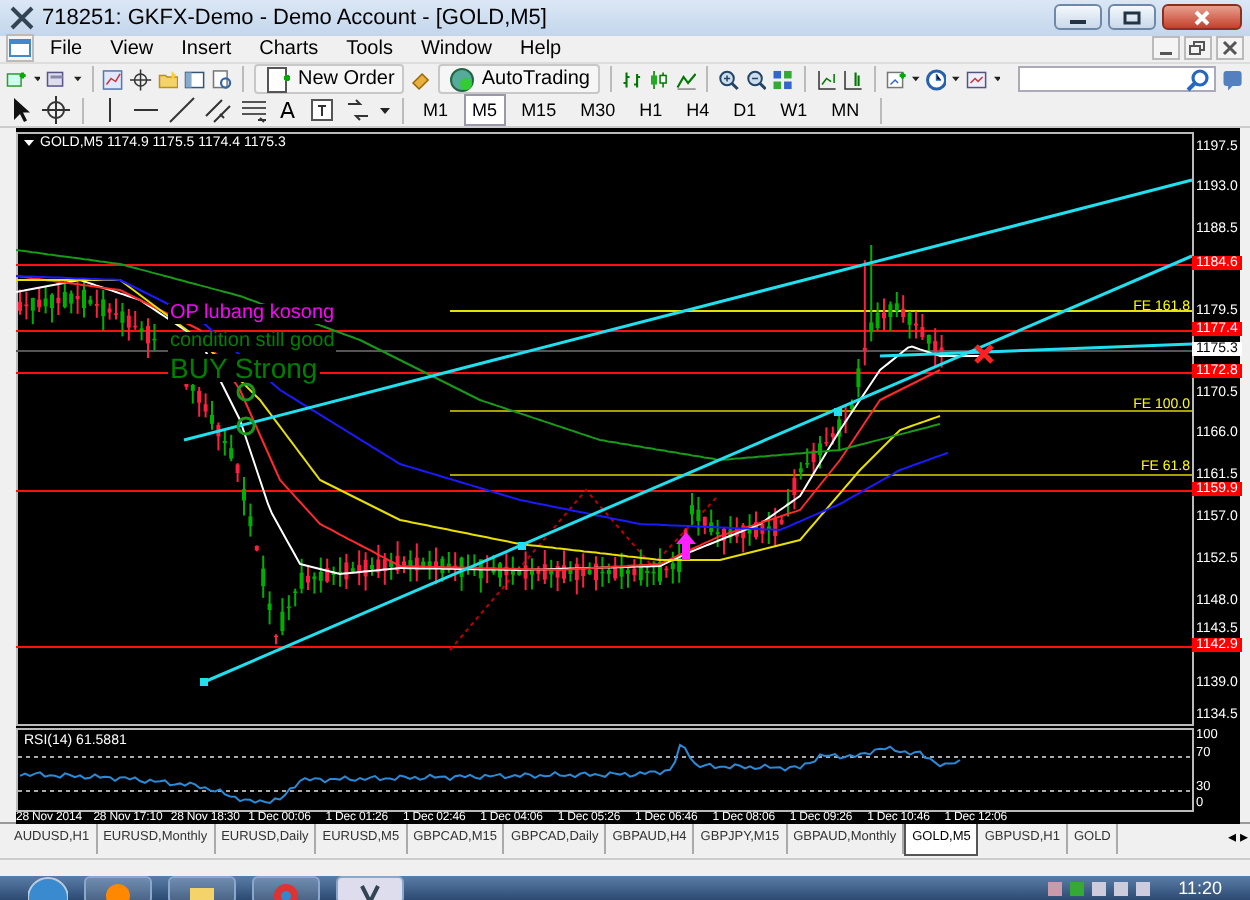  I want to click on period-button: M15, so click(539, 110).